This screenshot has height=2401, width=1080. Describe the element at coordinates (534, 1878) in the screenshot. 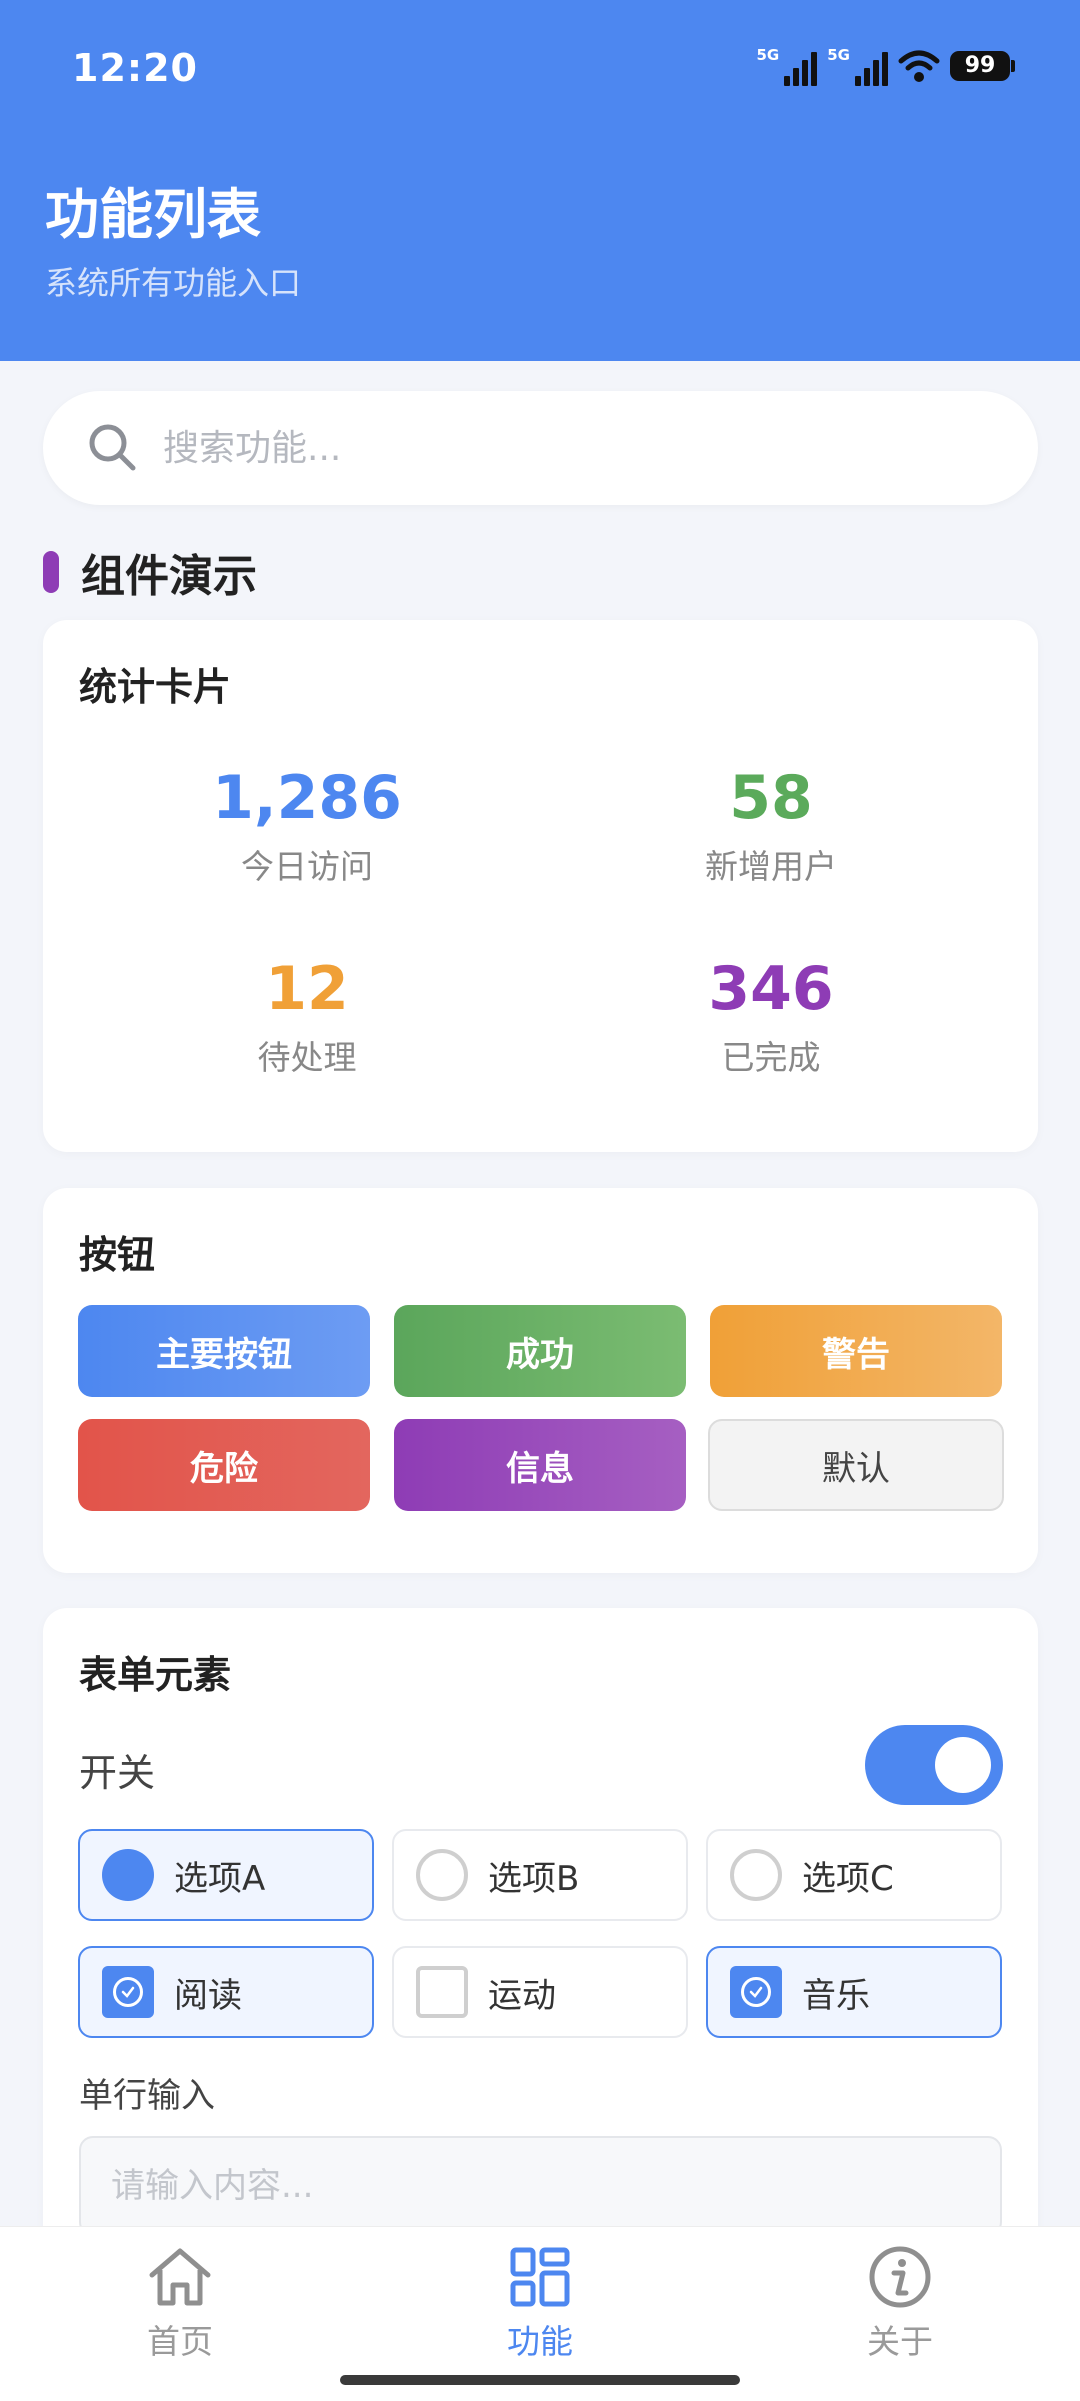

I see `radio-label: 选项B` at that location.